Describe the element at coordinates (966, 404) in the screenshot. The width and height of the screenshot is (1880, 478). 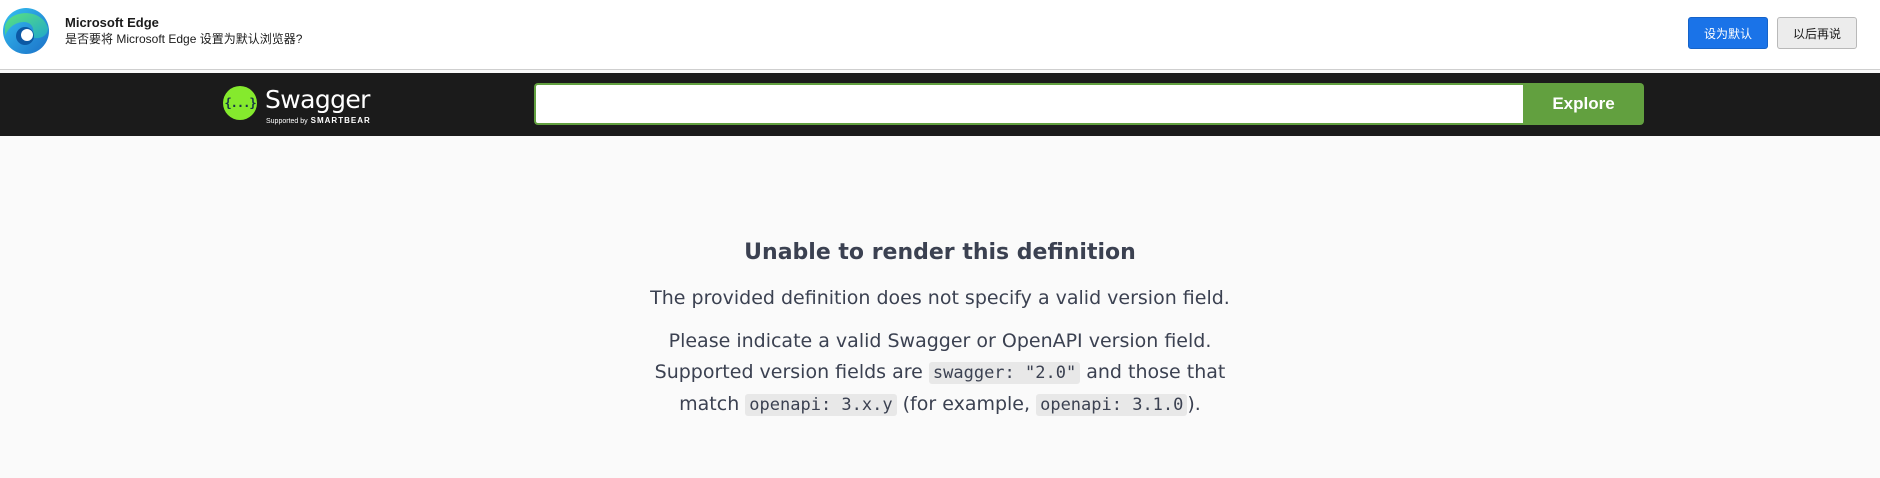
I see `help-line-3b: (for example,` at that location.